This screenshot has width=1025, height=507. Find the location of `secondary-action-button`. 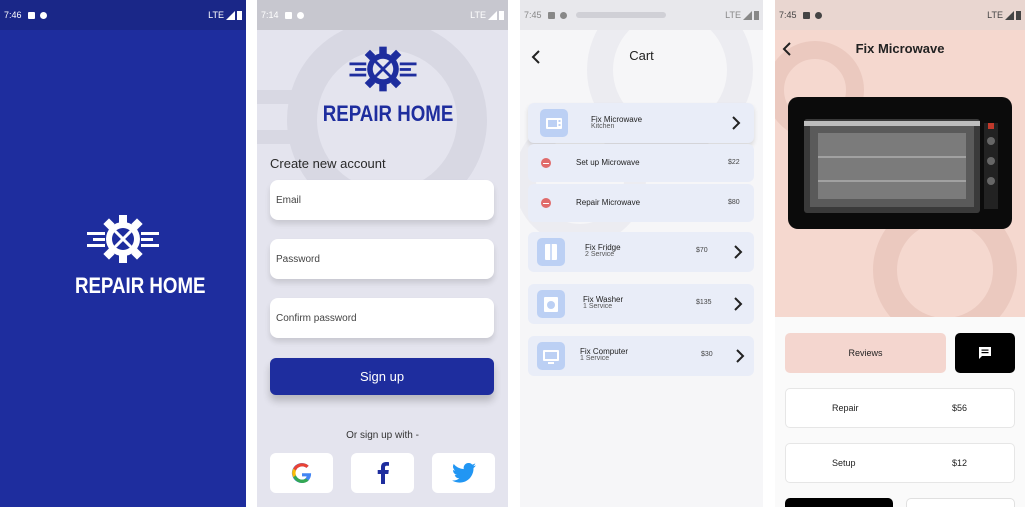

secondary-action-button is located at coordinates (960, 502).